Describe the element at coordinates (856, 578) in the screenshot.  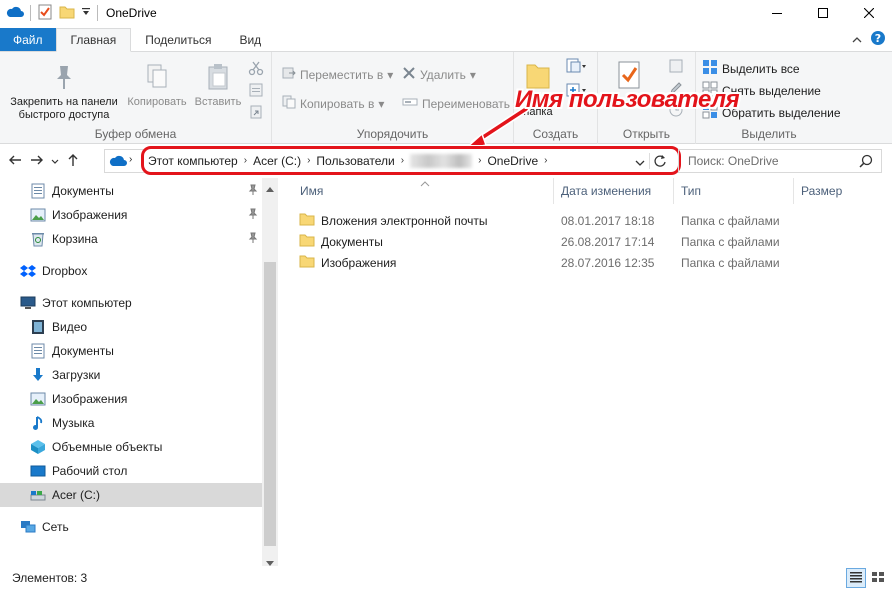
I see `details-view-button` at that location.